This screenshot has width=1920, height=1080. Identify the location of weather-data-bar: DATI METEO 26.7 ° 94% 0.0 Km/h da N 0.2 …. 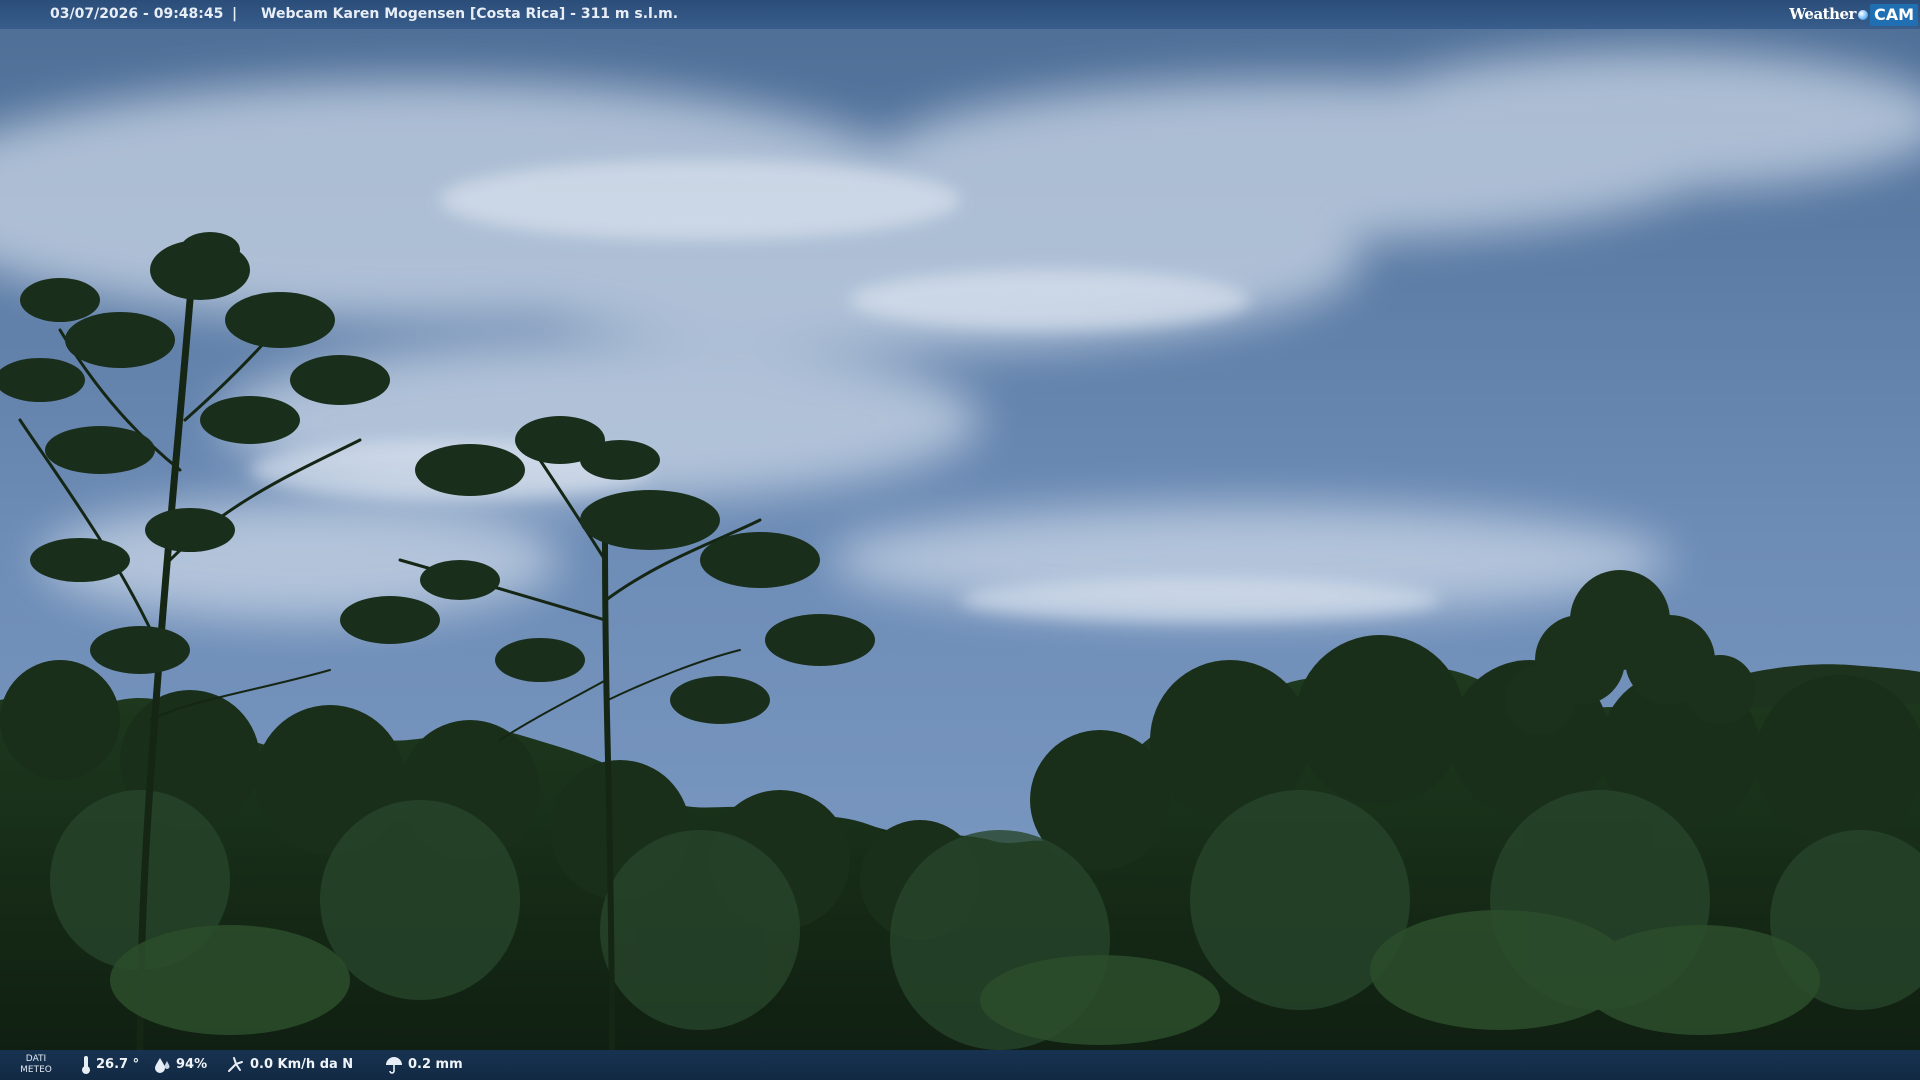
(960, 1065).